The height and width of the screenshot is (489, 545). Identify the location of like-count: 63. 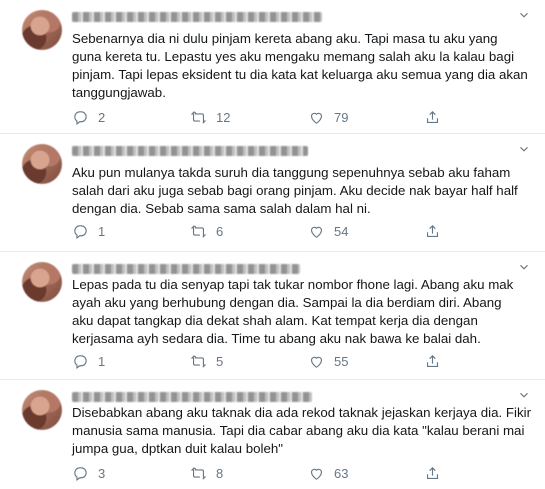
(341, 473).